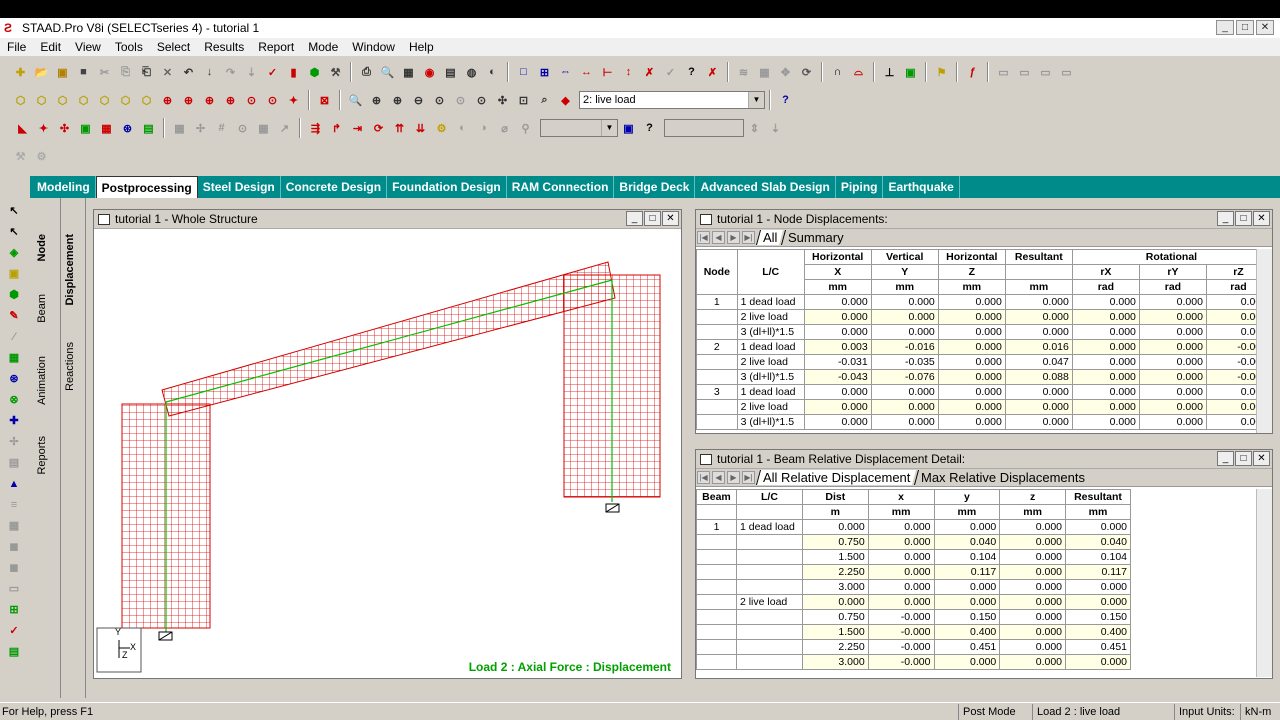 This screenshot has width=1280, height=720. Describe the element at coordinates (231, 72) in the screenshot. I see `redo-all-icon: ↷` at that location.